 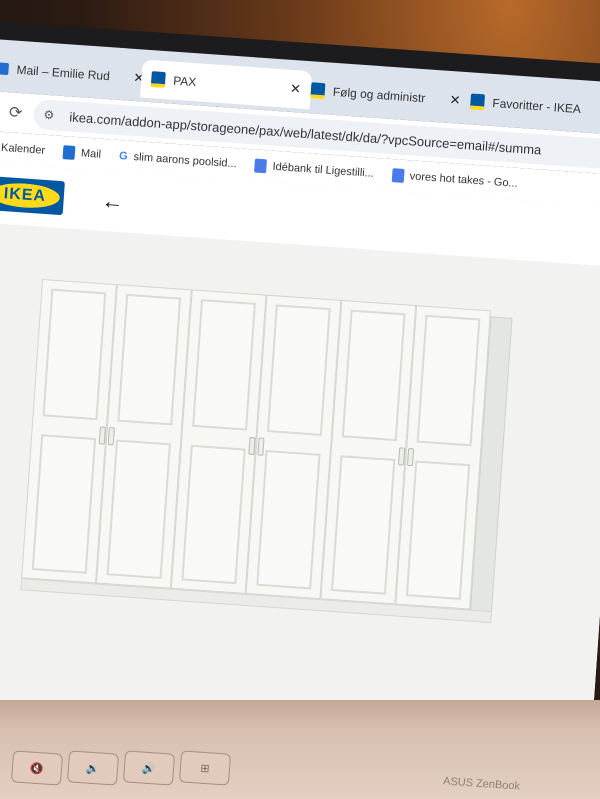 I want to click on tab-follow: Følg og administr ✕, so click(x=386, y=96).